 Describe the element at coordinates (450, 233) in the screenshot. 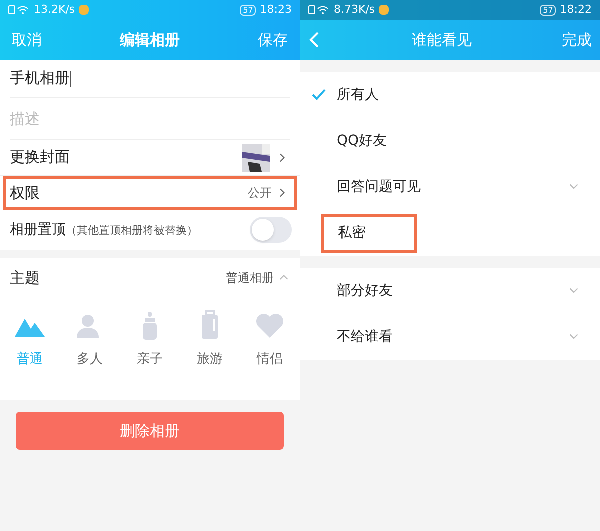

I see `visibility-option: 私密` at that location.